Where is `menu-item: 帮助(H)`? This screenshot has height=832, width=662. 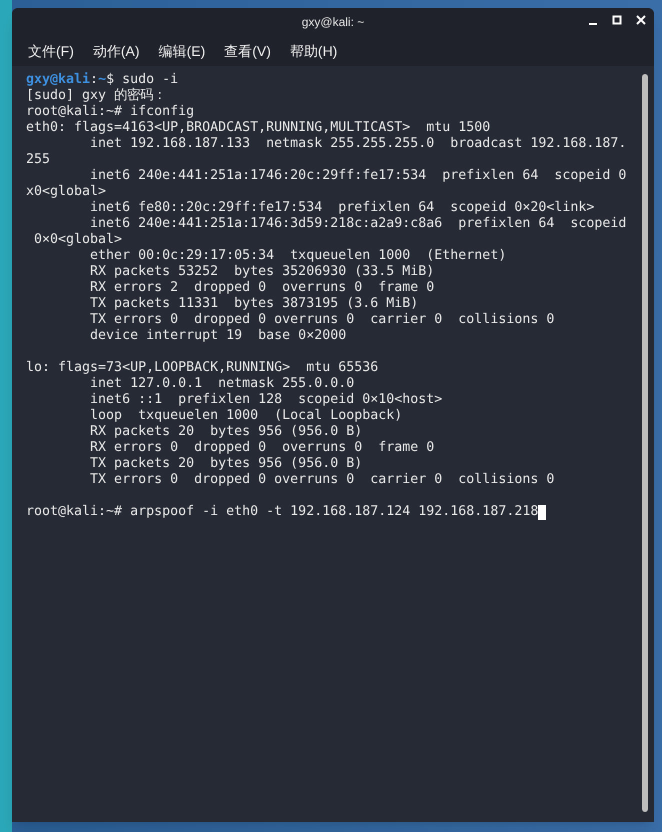 menu-item: 帮助(H) is located at coordinates (314, 51).